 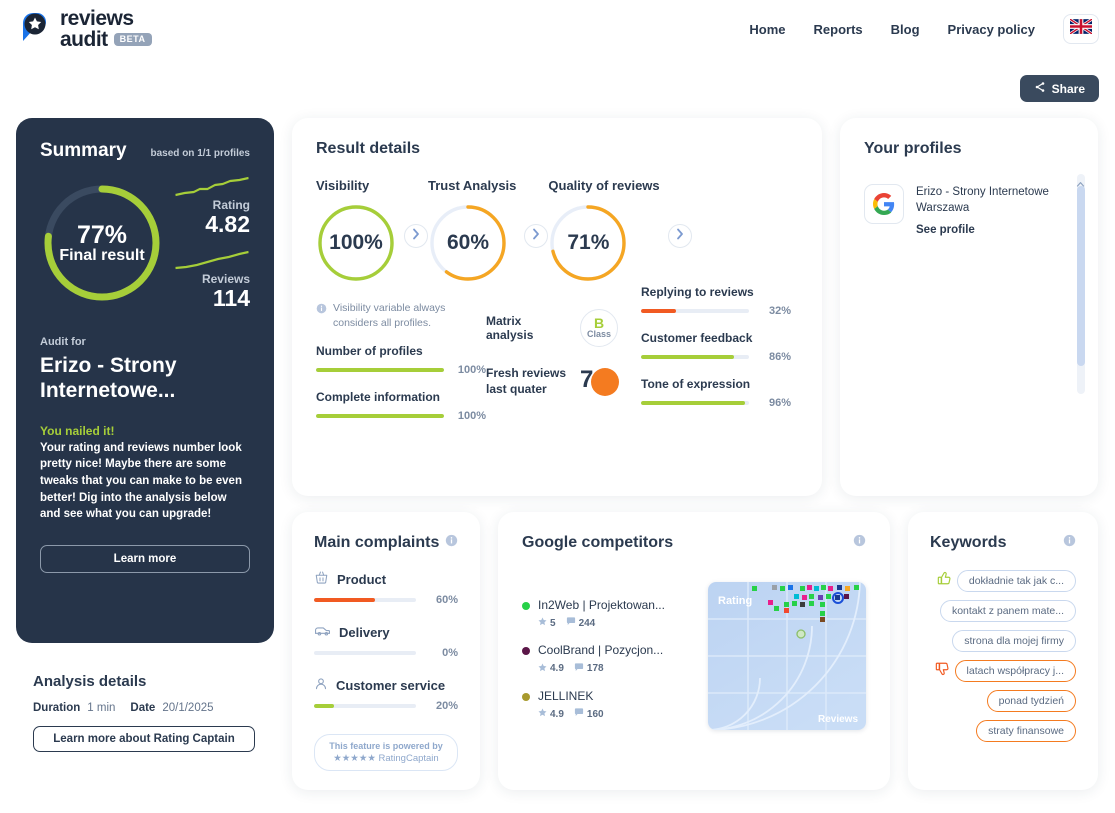 I want to click on profiles-scrollbar-thumb, so click(x=1081, y=276).